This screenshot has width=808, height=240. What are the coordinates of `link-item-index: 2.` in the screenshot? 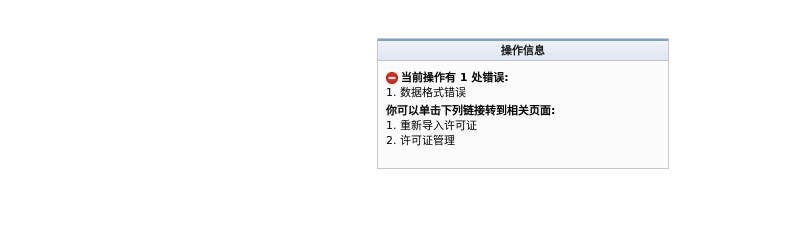 It's located at (391, 140).